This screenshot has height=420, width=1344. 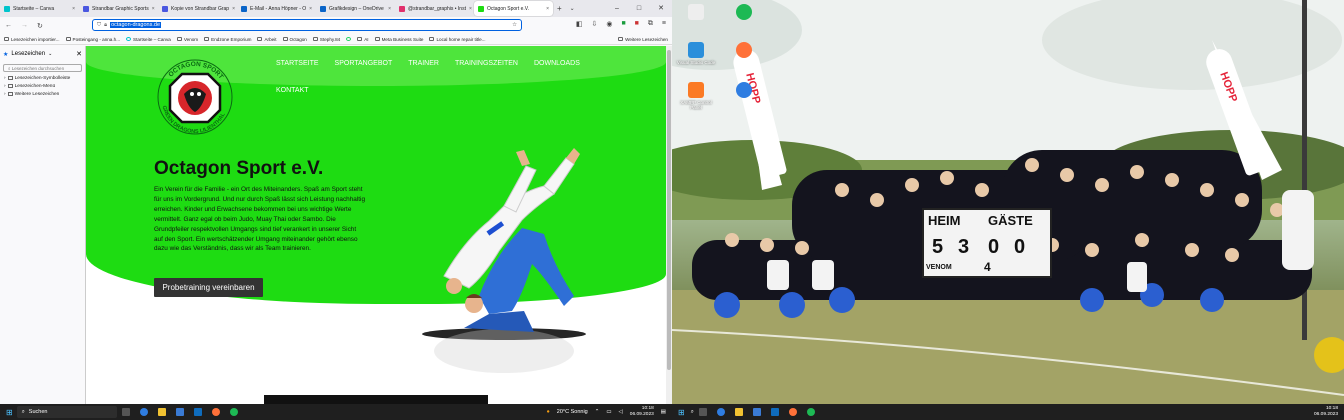 What do you see at coordinates (42, 68) in the screenshot?
I see `sidebar-search-input: ⌕ Lesezeichen durchsuchen` at bounding box center [42, 68].